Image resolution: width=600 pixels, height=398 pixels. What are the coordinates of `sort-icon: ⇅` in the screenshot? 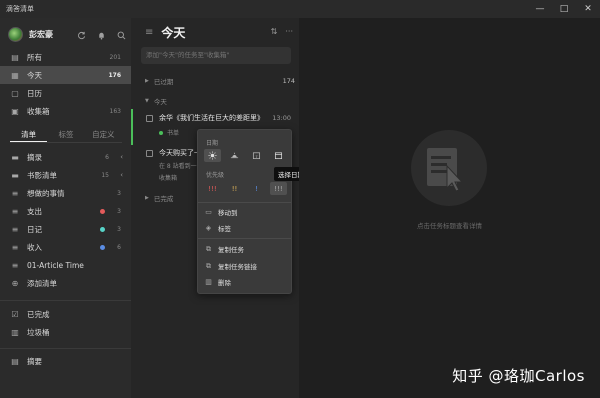 It's located at (274, 31).